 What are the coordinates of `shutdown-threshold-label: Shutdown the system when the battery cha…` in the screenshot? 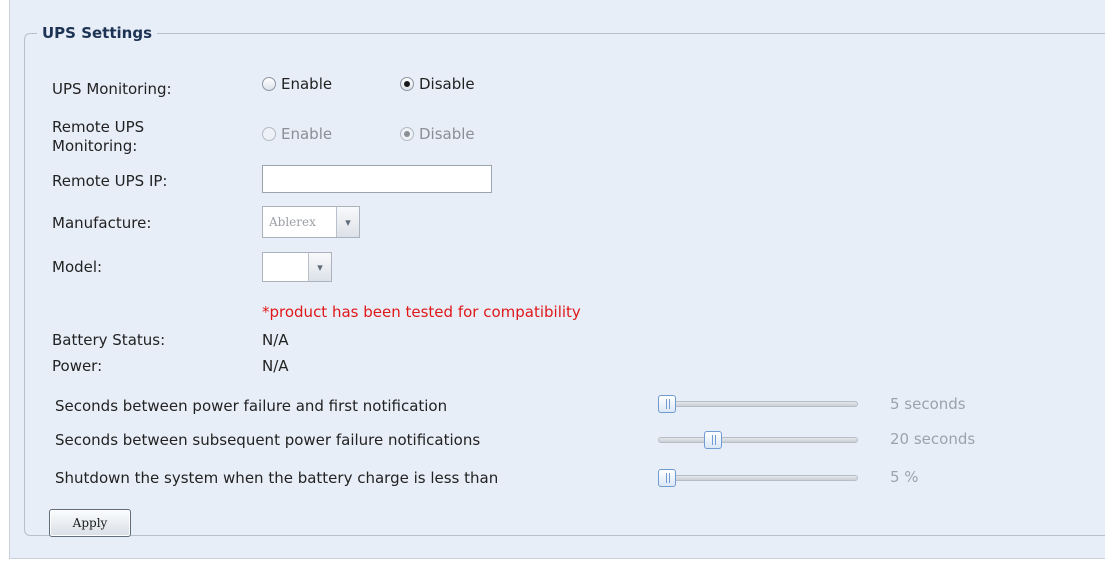 It's located at (277, 478).